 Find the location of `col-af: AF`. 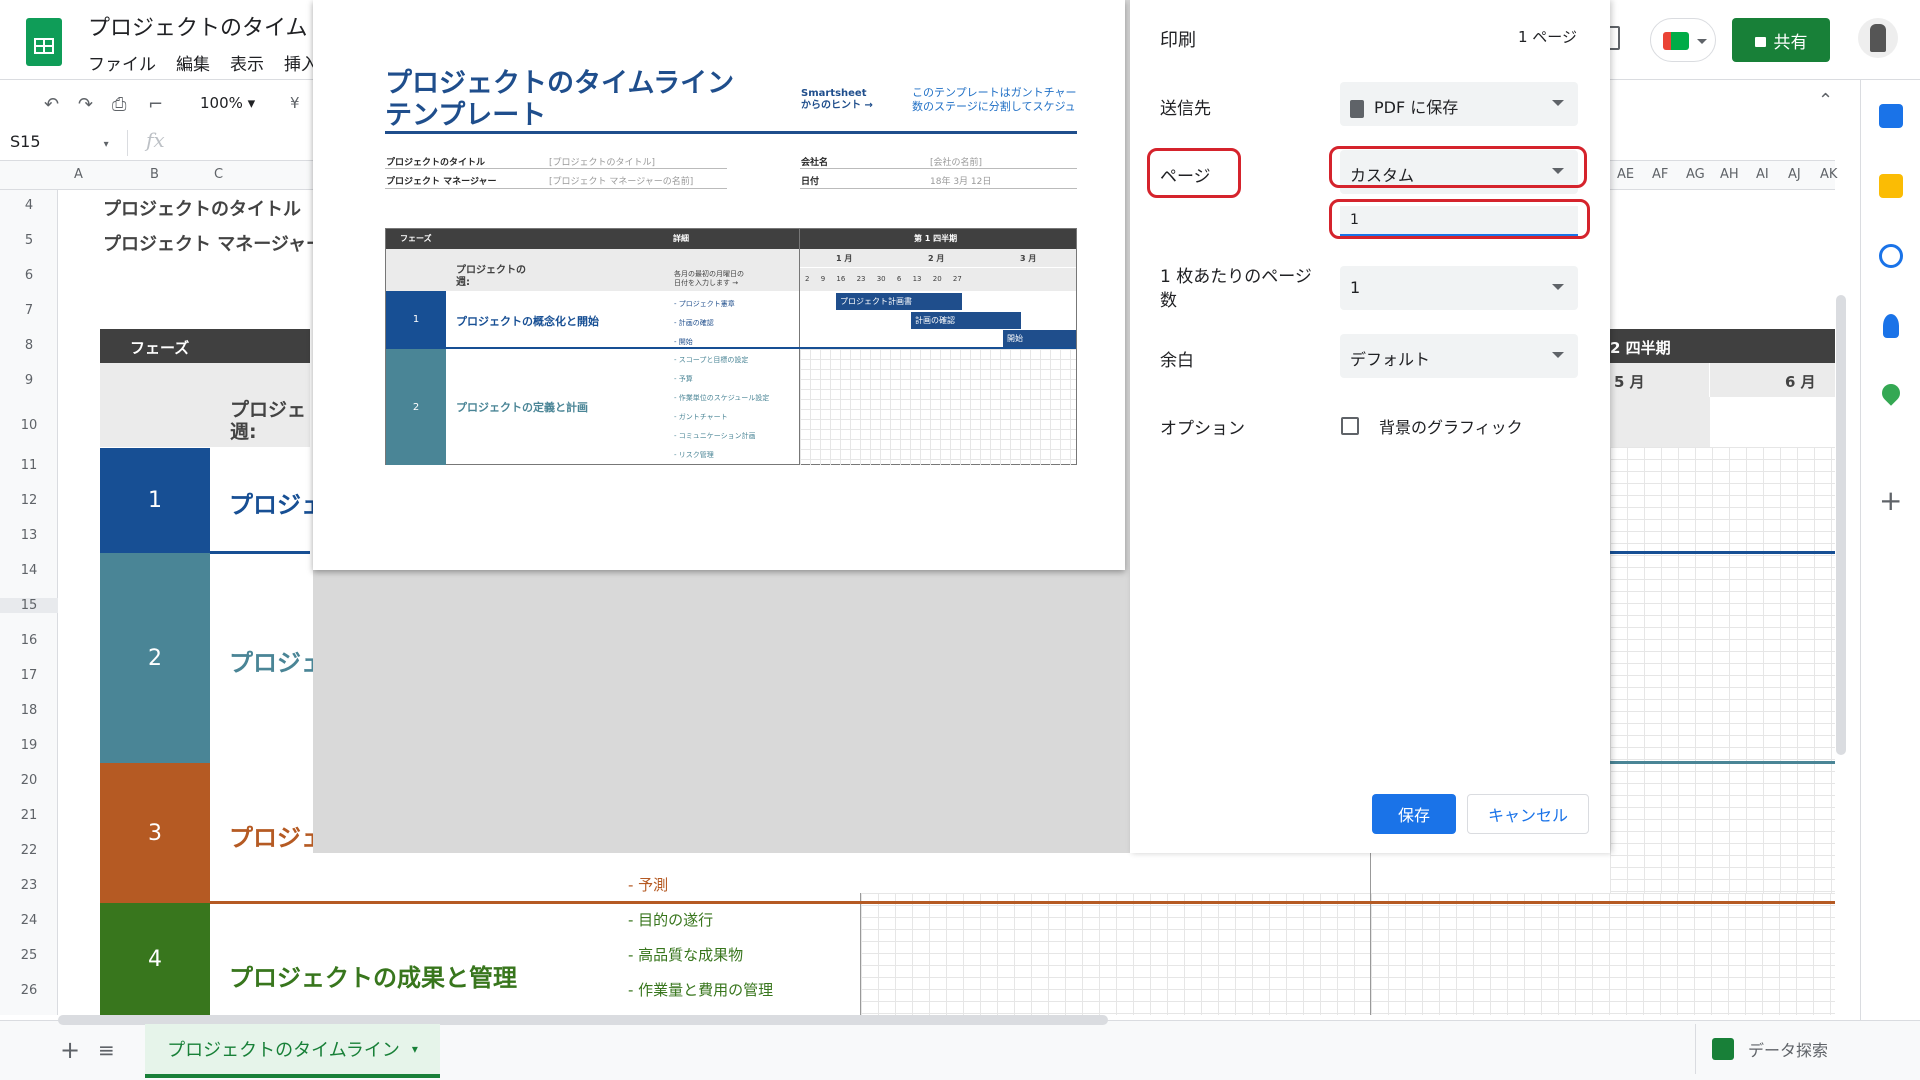

col-af: AF is located at coordinates (1660, 174).